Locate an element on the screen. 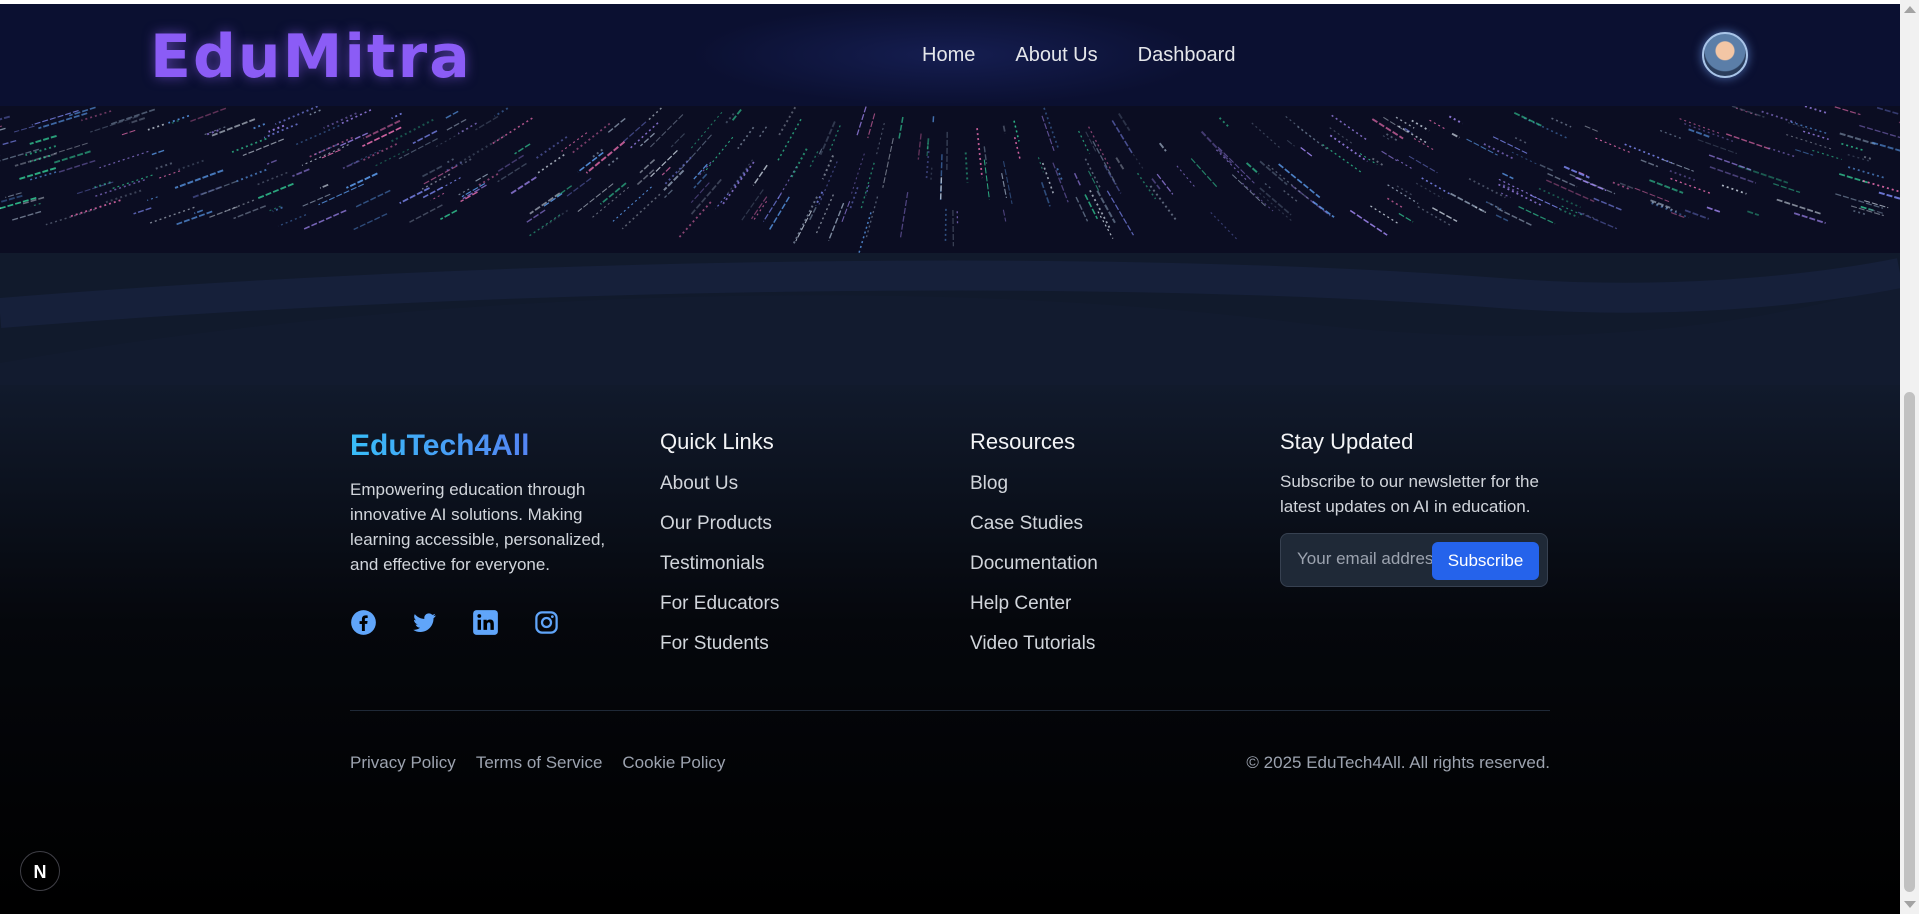 The width and height of the screenshot is (1919, 914). scrollbar is located at coordinates (1909, 457).